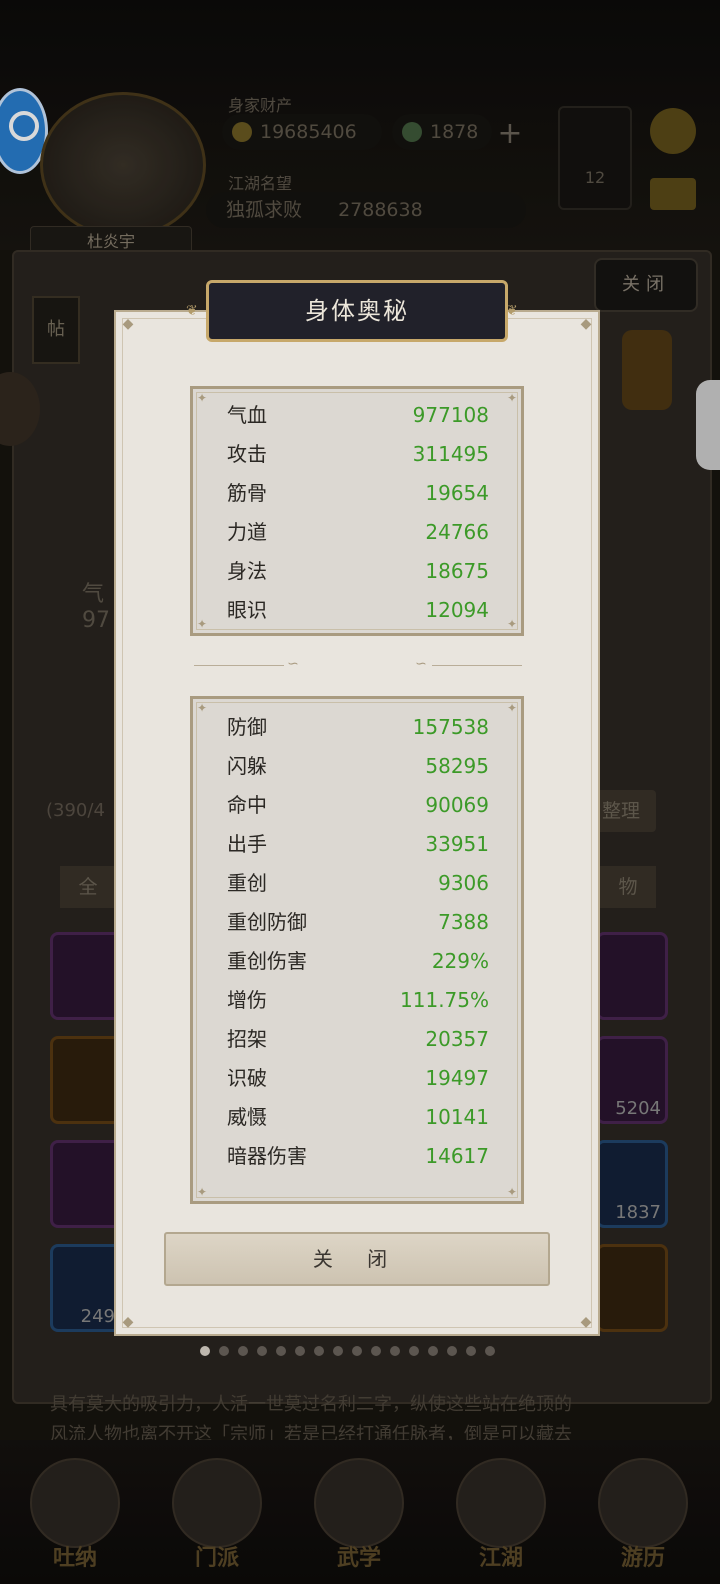 The width and height of the screenshot is (720, 1584). What do you see at coordinates (358, 961) in the screenshot?
I see `stat-row: 重创伤害 229%` at bounding box center [358, 961].